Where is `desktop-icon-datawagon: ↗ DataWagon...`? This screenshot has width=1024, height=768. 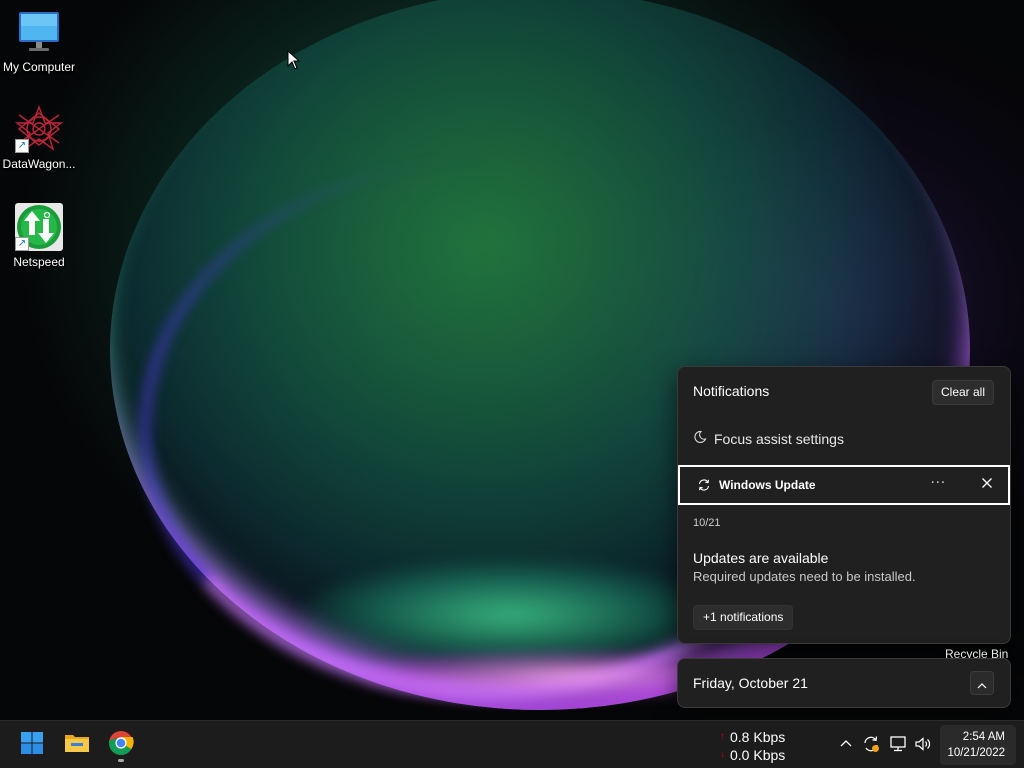
desktop-icon-datawagon: ↗ DataWagon... is located at coordinates (39, 138).